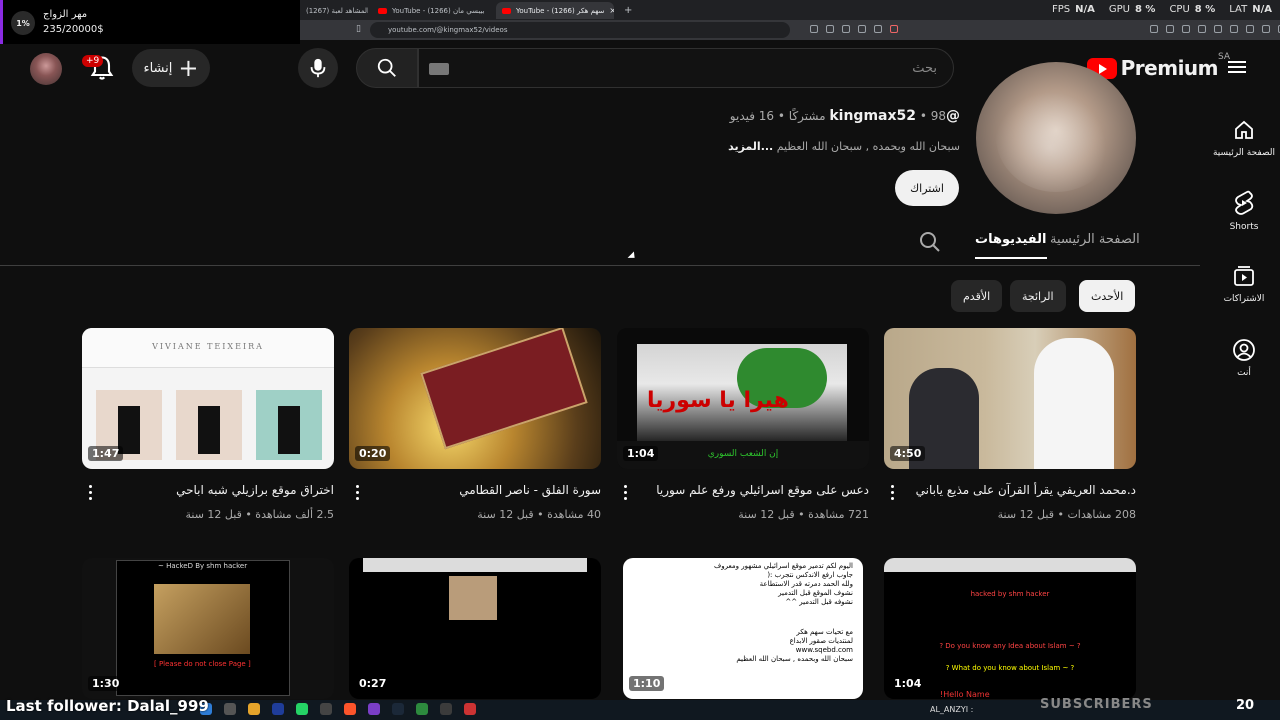 The width and height of the screenshot is (1280, 720). What do you see at coordinates (611, 10) in the screenshot?
I see `close-tab-icon: ×` at bounding box center [611, 10].